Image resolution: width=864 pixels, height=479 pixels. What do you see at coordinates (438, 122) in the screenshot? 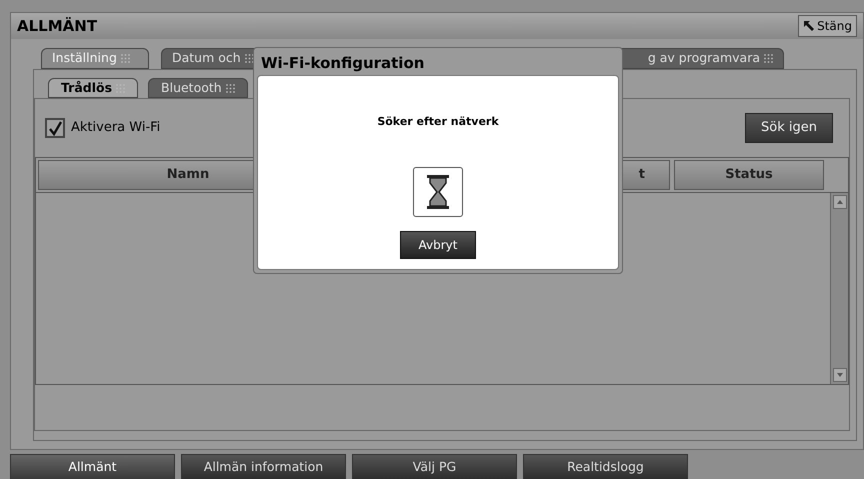
I see `dialog-message: Söker efter nätverk` at bounding box center [438, 122].